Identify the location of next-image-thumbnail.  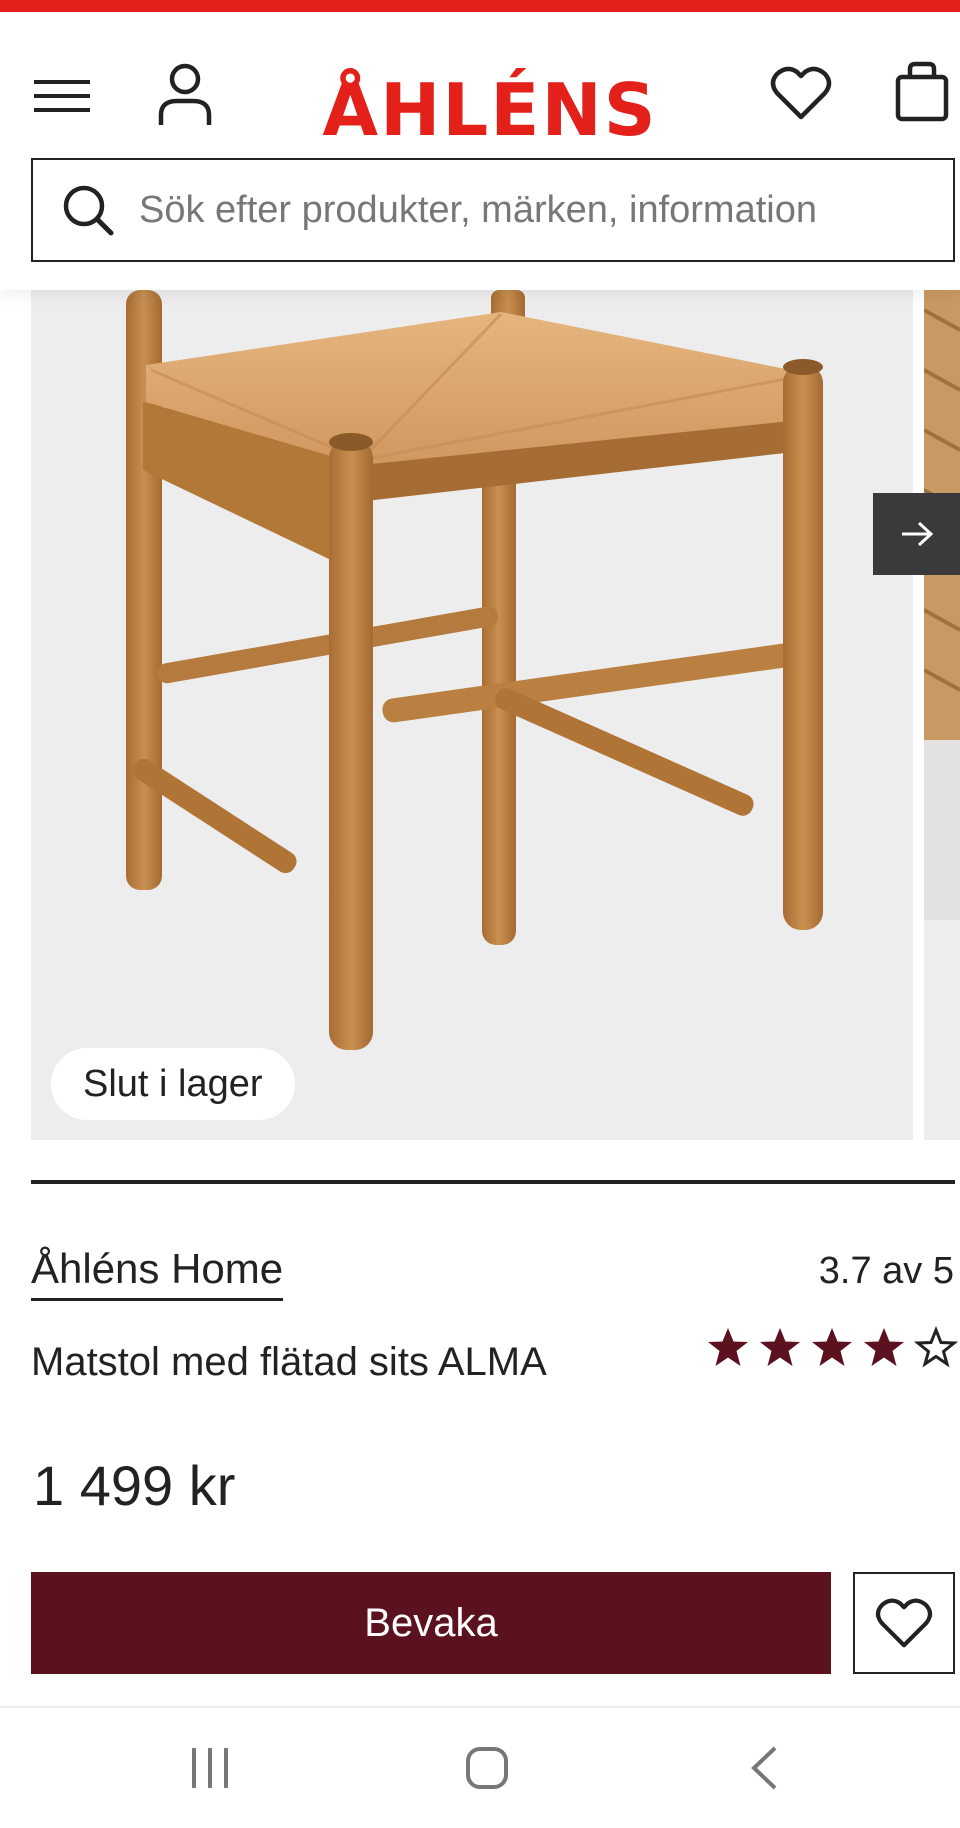
(942, 605).